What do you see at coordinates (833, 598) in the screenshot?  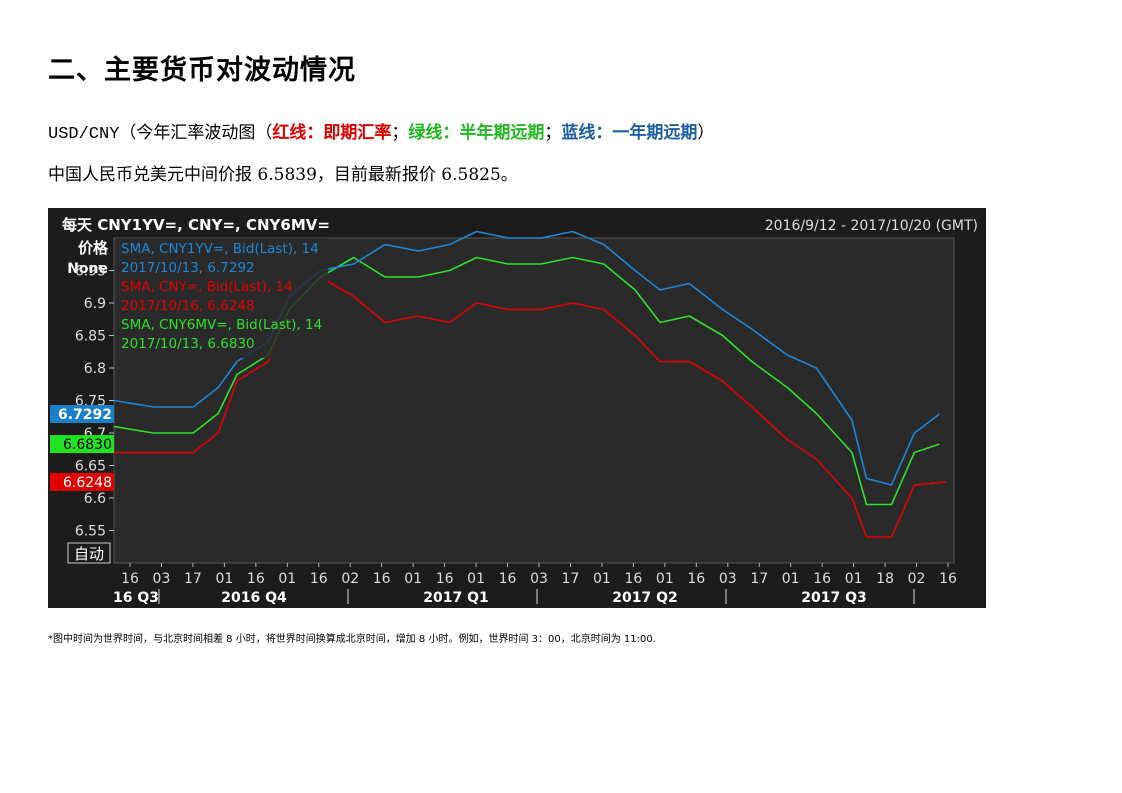 I see `quarter-label: 2017 Q3` at bounding box center [833, 598].